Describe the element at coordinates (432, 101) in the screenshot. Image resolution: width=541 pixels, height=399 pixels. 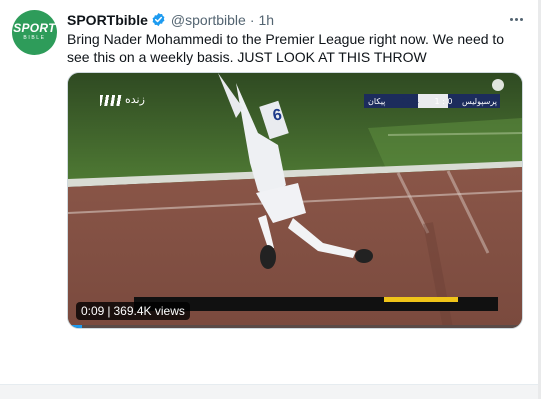
I see `scoreboard: پیکان 00:4 1 : 0 پرسپولیس` at that location.